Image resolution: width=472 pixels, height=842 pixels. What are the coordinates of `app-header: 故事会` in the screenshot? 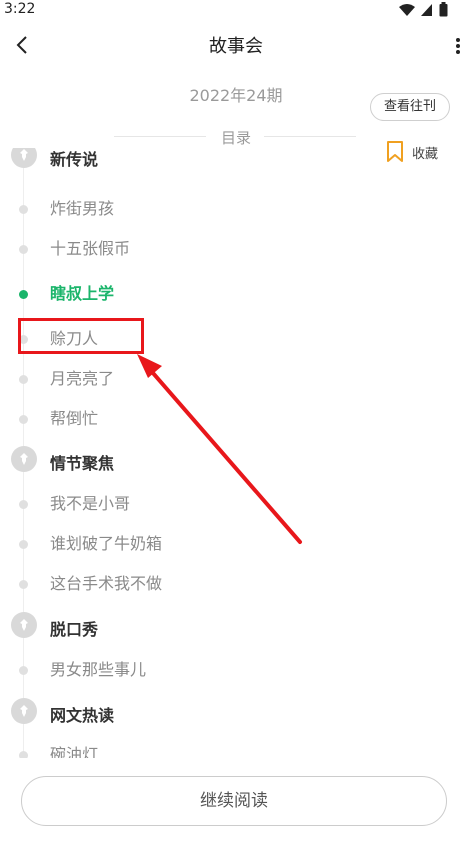 It's located at (236, 45).